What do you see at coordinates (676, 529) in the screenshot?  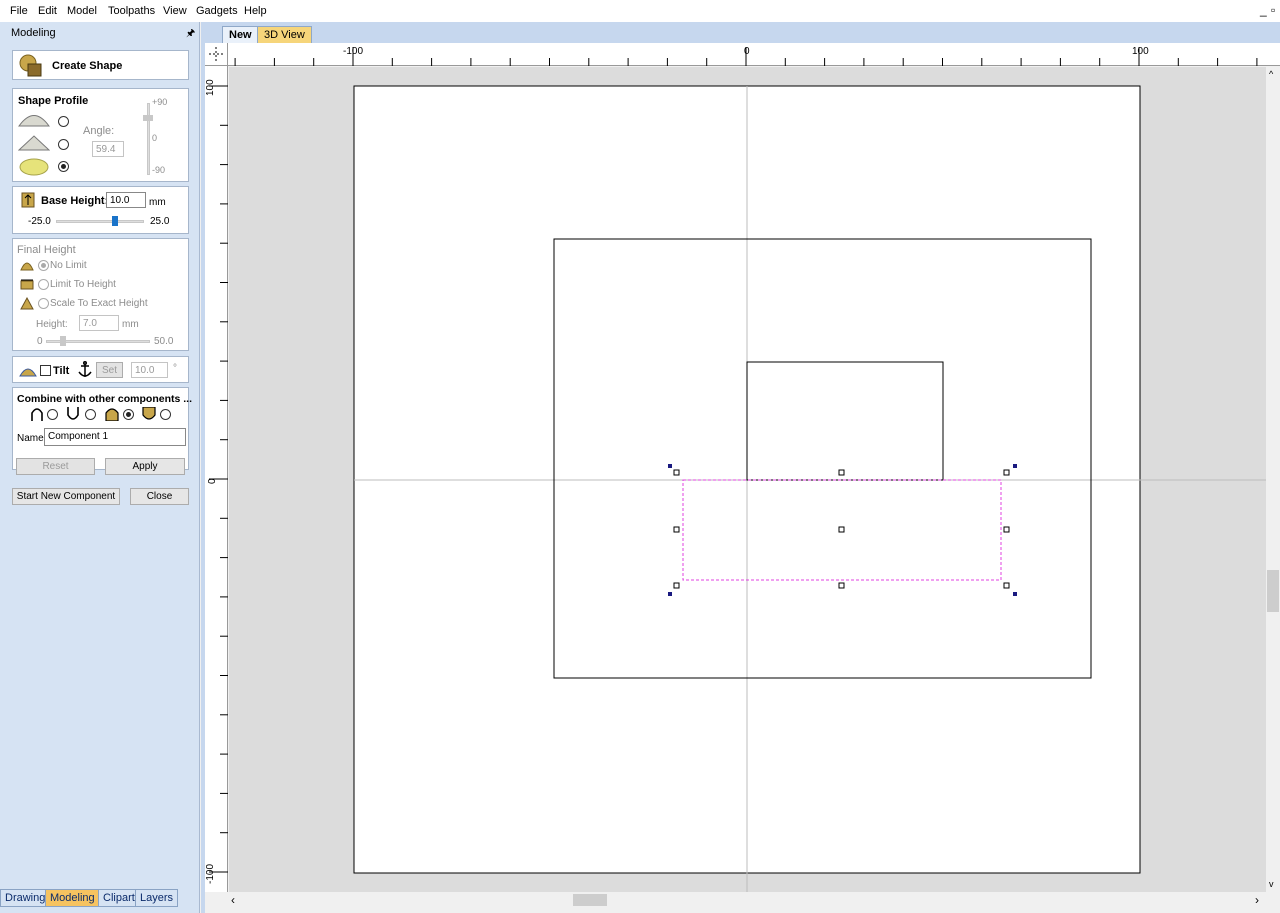 I see `handle-mid-left` at bounding box center [676, 529].